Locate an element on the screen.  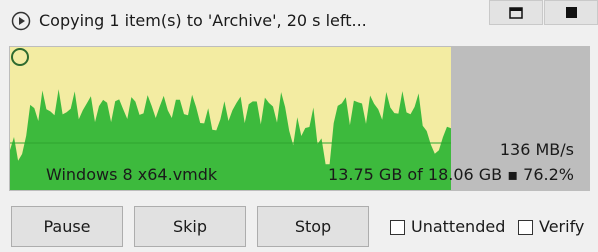
verify-checkbox: Verify is located at coordinates (551, 227).